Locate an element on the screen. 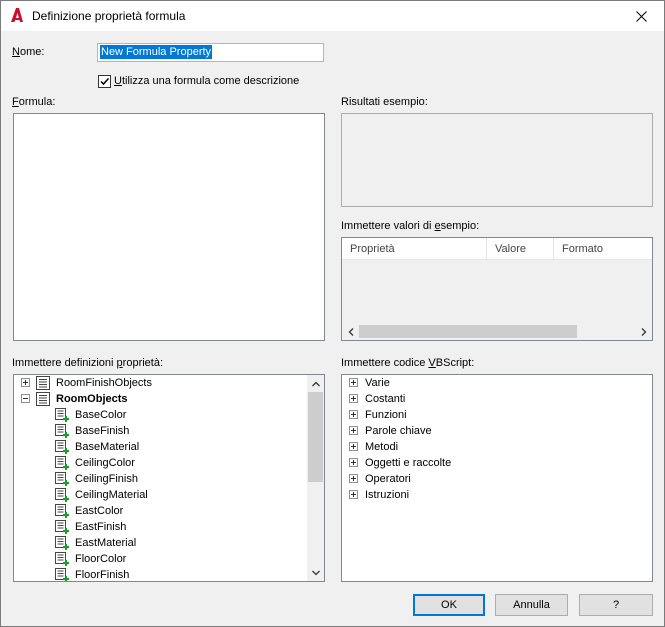  title-bar: Definizione proprietà formula is located at coordinates (332, 16).